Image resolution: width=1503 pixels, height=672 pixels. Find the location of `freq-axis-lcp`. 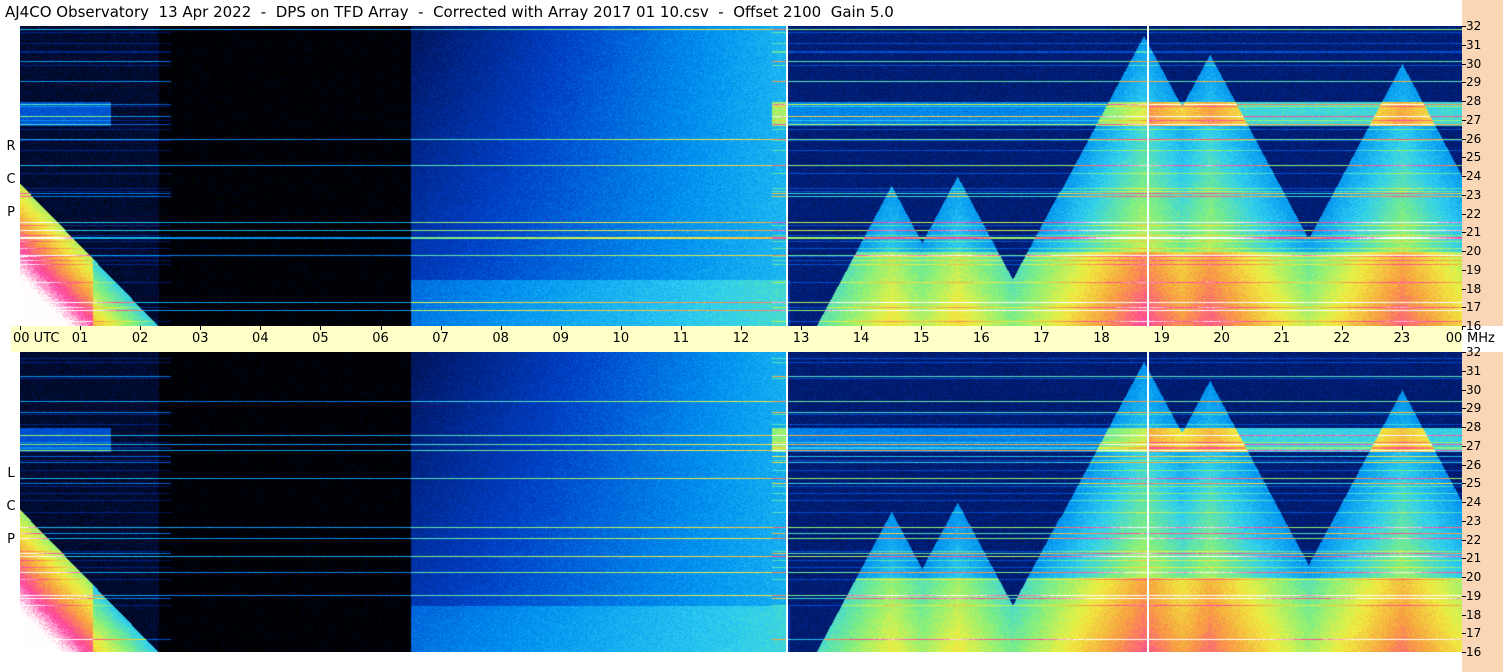

freq-axis-lcp is located at coordinates (1482, 512).